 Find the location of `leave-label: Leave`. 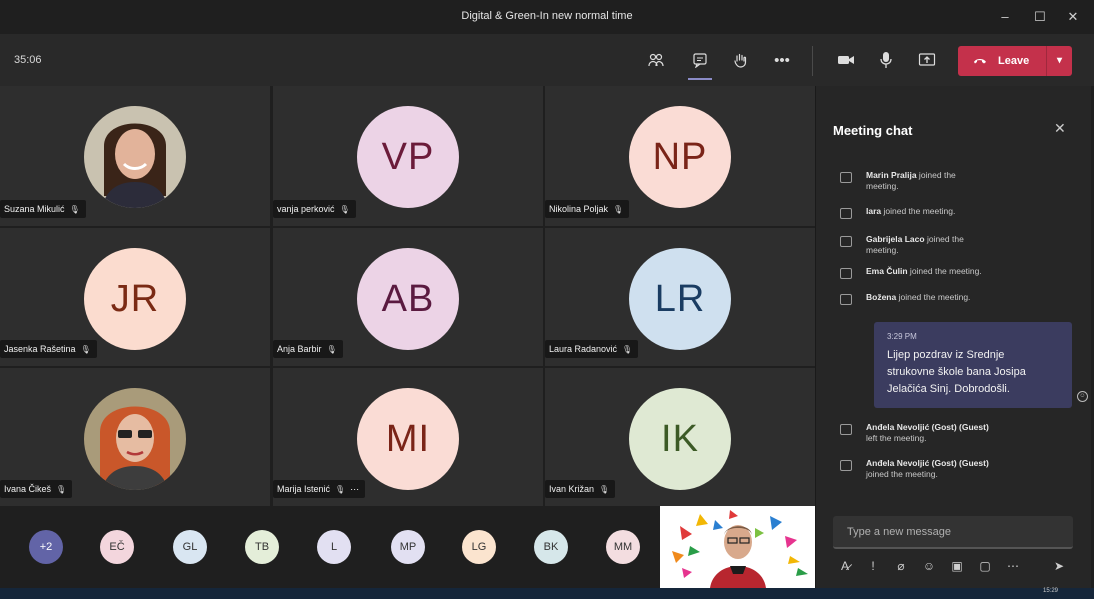

leave-label: Leave is located at coordinates (1014, 61).